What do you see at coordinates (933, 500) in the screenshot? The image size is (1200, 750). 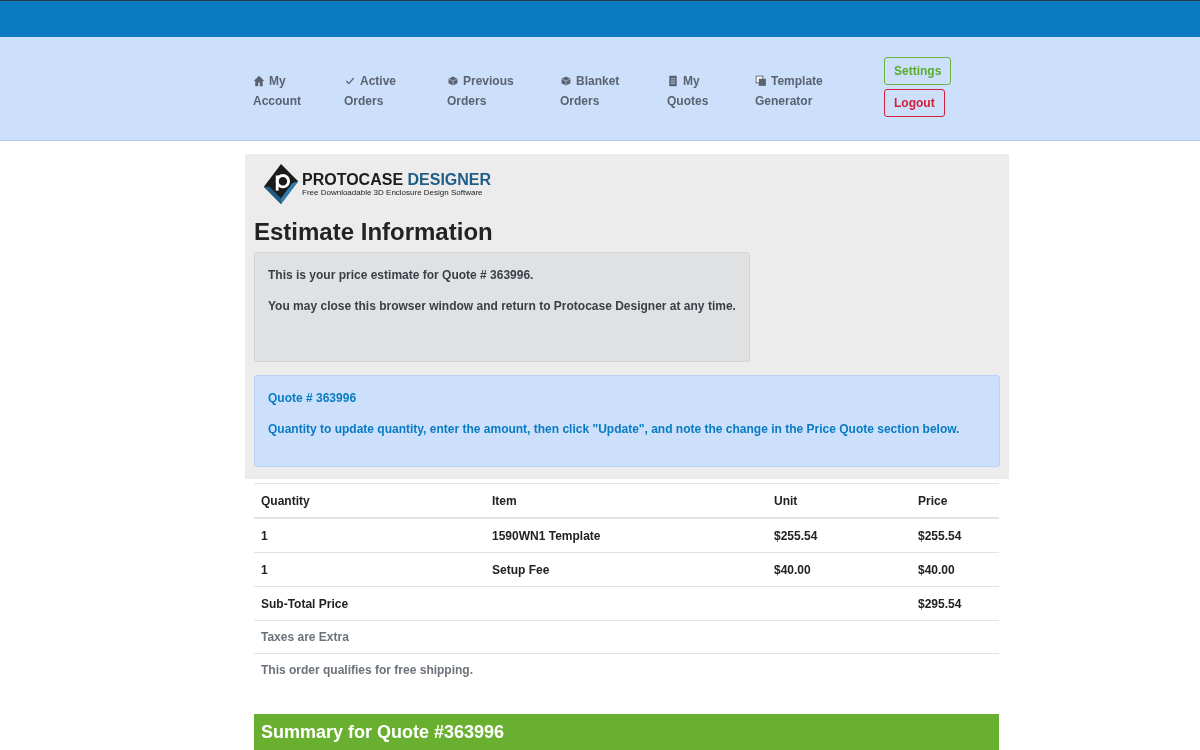 I see `column-header: Price` at bounding box center [933, 500].